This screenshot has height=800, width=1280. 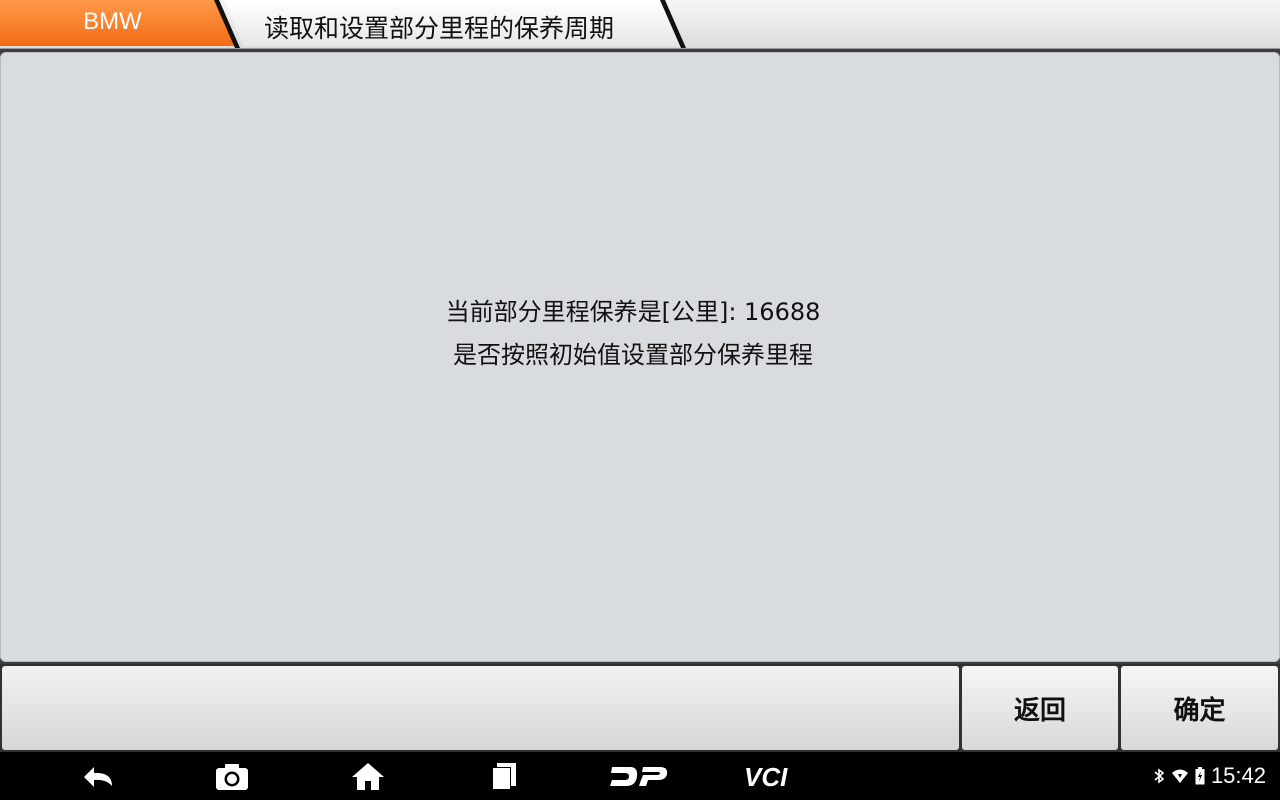 I want to click on battery-icon, so click(x=1200, y=776).